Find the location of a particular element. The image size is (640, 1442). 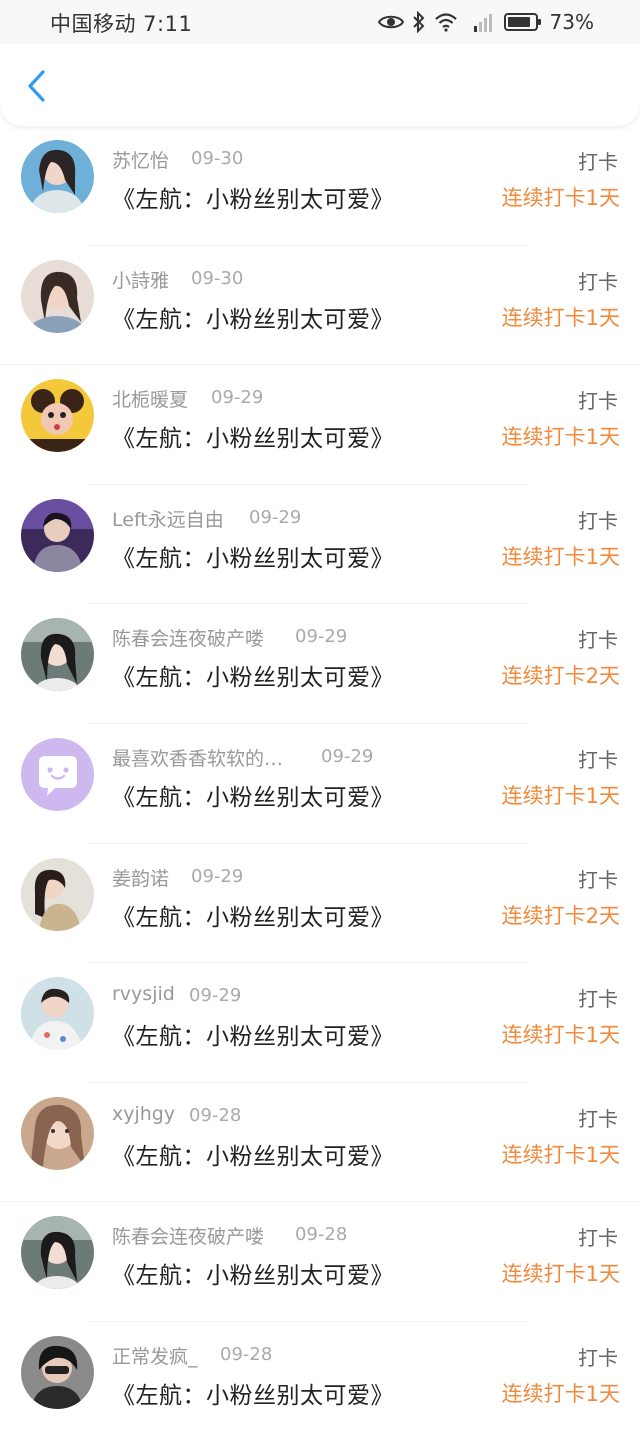

username: 北栀暖夏 is located at coordinates (150, 398).